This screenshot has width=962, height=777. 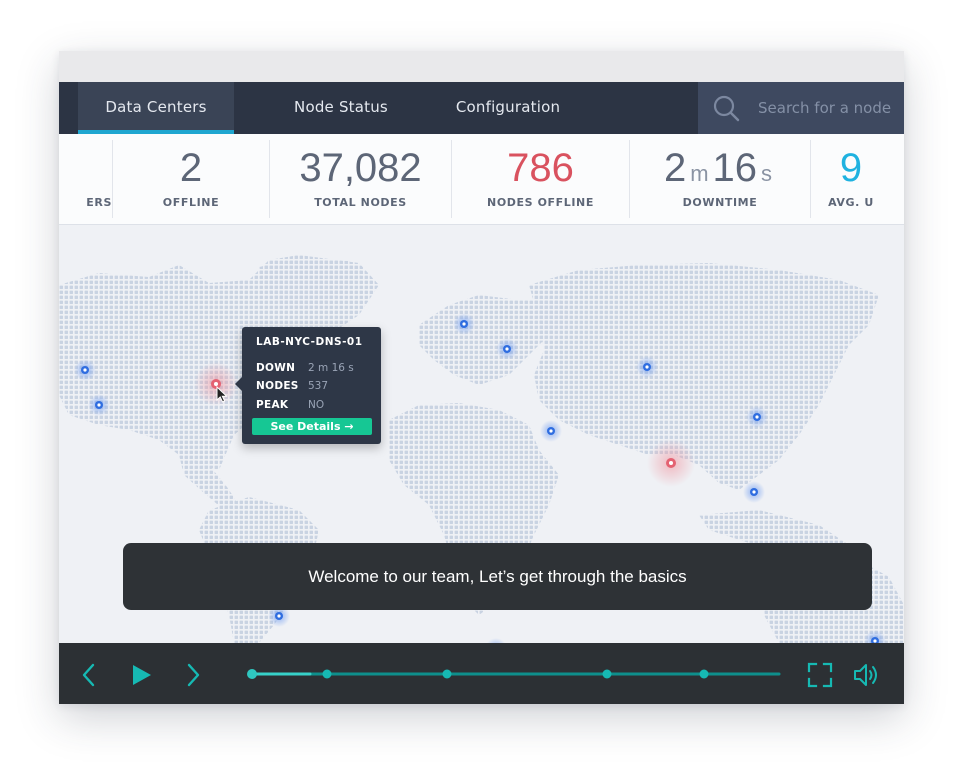 I want to click on tooltip-value-nodes: 537, so click(x=318, y=386).